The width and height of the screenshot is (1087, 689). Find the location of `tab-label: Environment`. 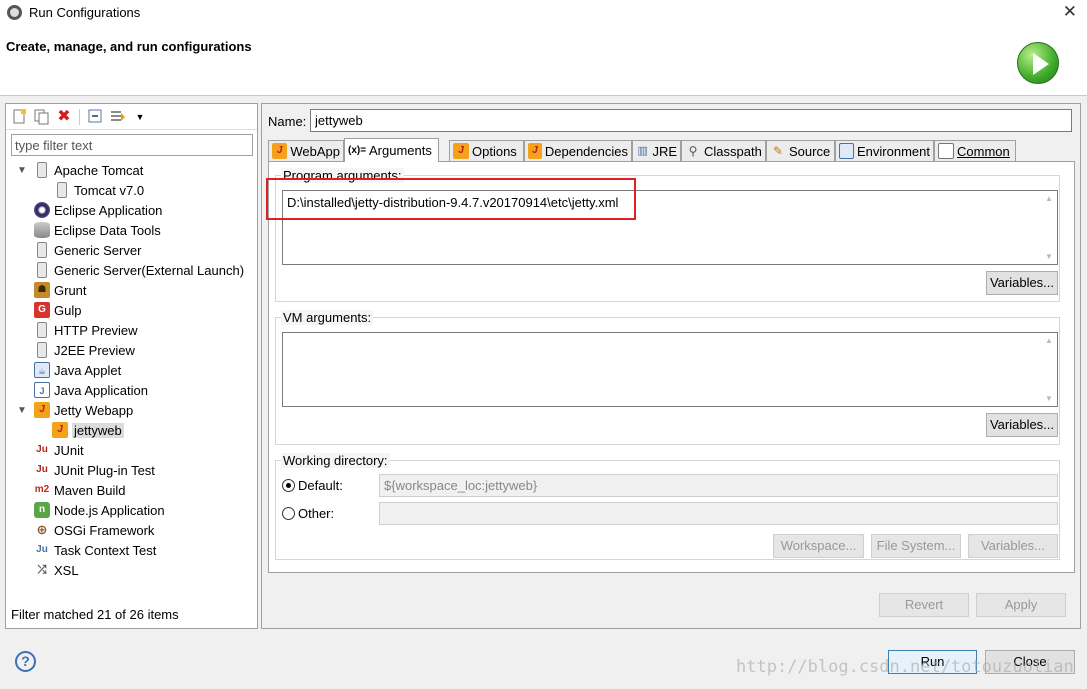

tab-label: Environment is located at coordinates (893, 151).